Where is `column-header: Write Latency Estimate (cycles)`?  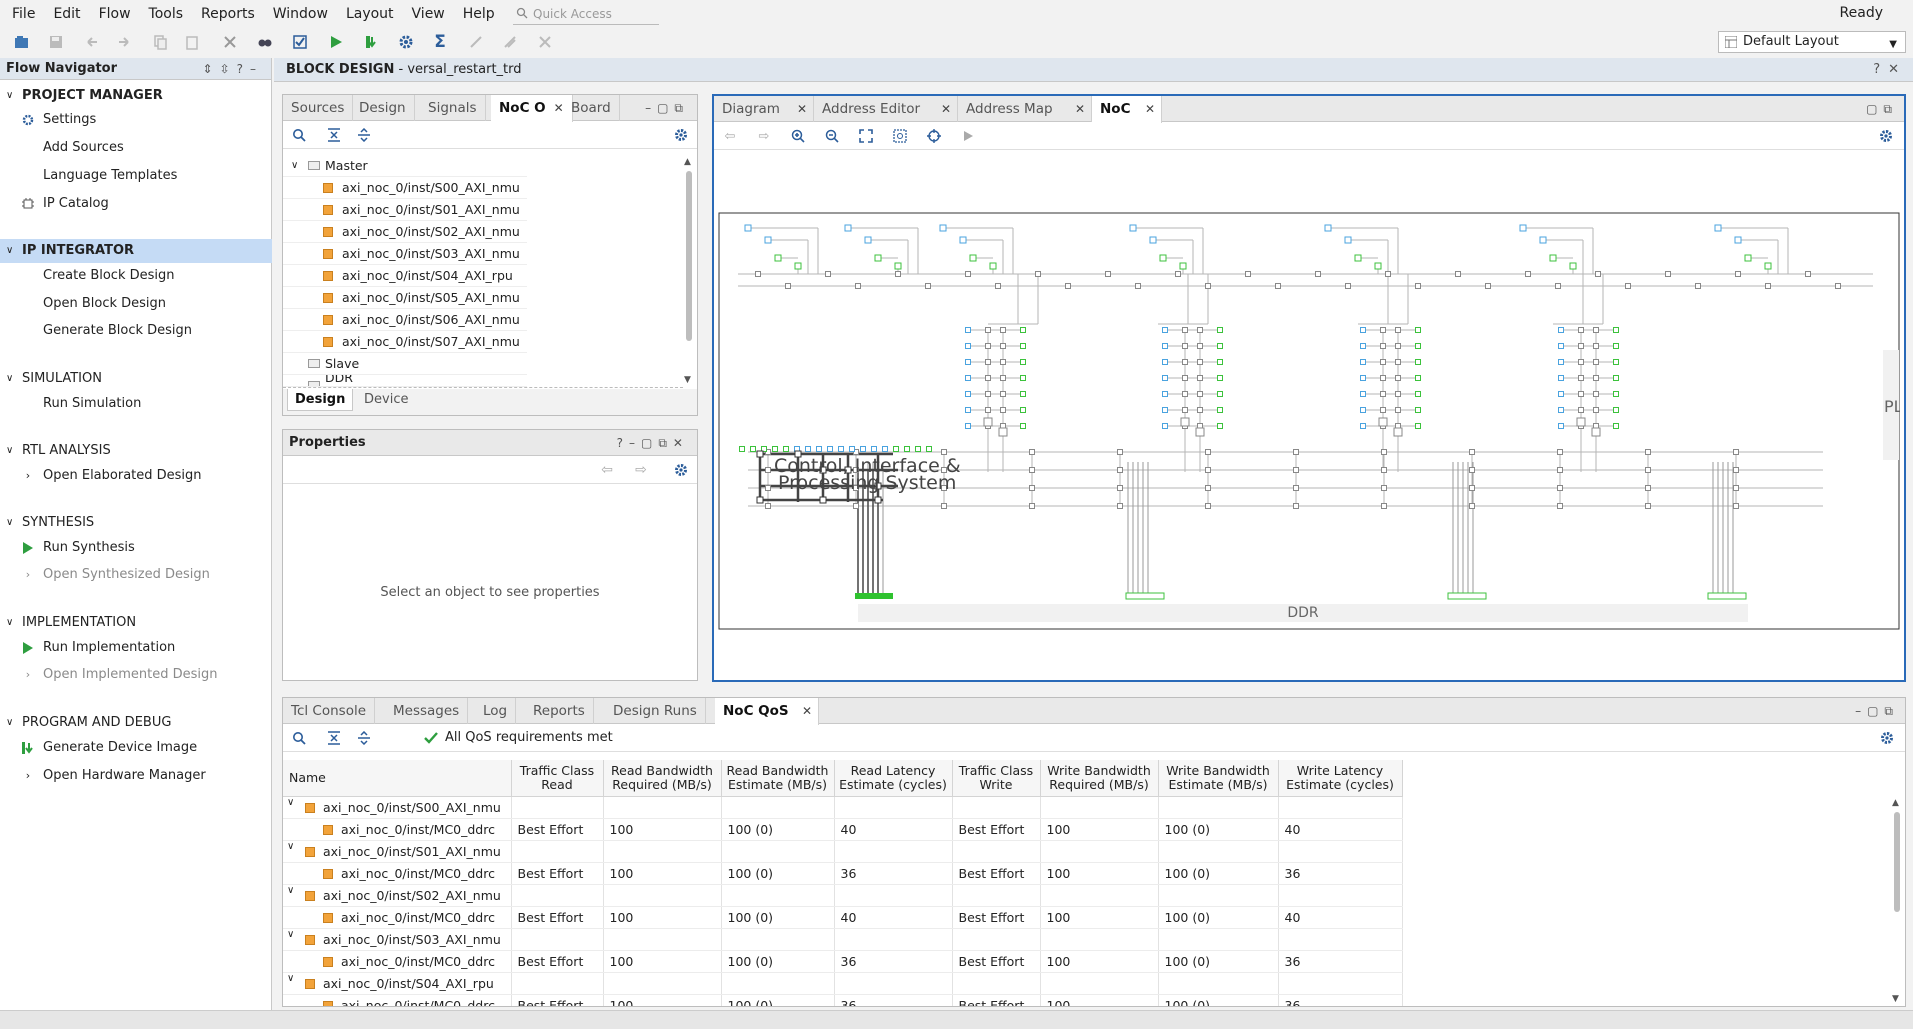 column-header: Write Latency Estimate (cycles) is located at coordinates (1340, 778).